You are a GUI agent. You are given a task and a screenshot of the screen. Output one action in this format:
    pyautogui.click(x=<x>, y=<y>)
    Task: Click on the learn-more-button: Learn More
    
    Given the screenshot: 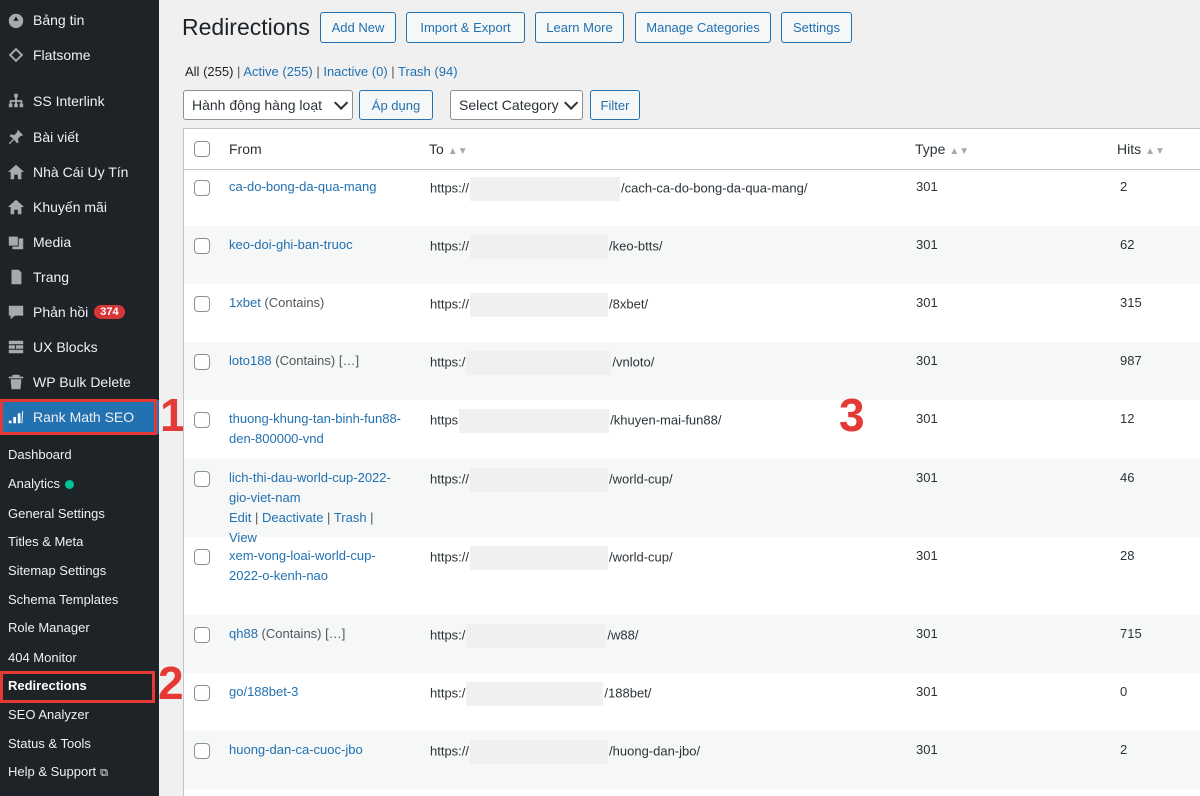 What is the action you would take?
    pyautogui.click(x=579, y=27)
    